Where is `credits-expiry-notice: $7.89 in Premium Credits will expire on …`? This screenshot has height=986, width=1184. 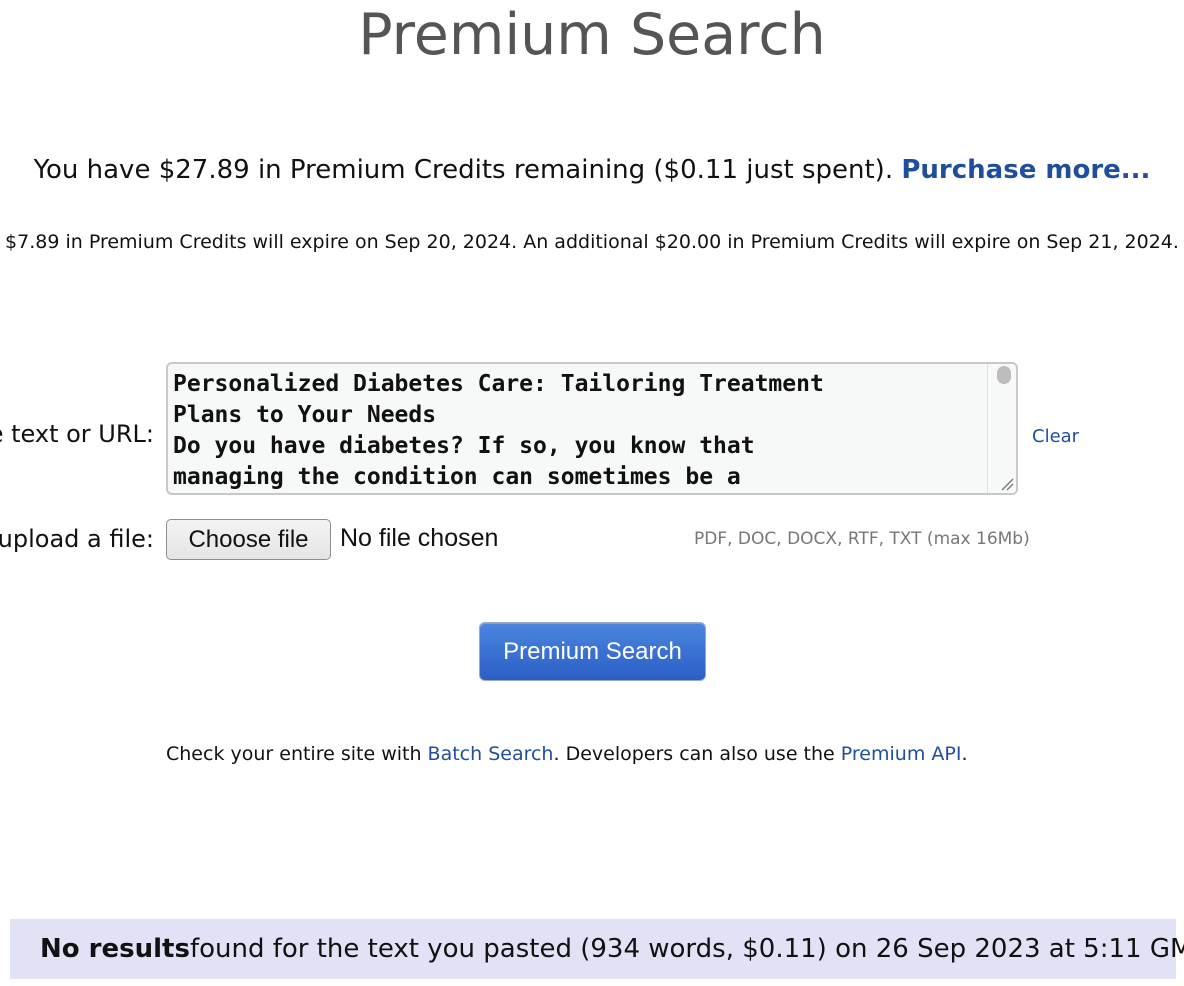 credits-expiry-notice: $7.89 in Premium Credits will expire on … is located at coordinates (592, 242).